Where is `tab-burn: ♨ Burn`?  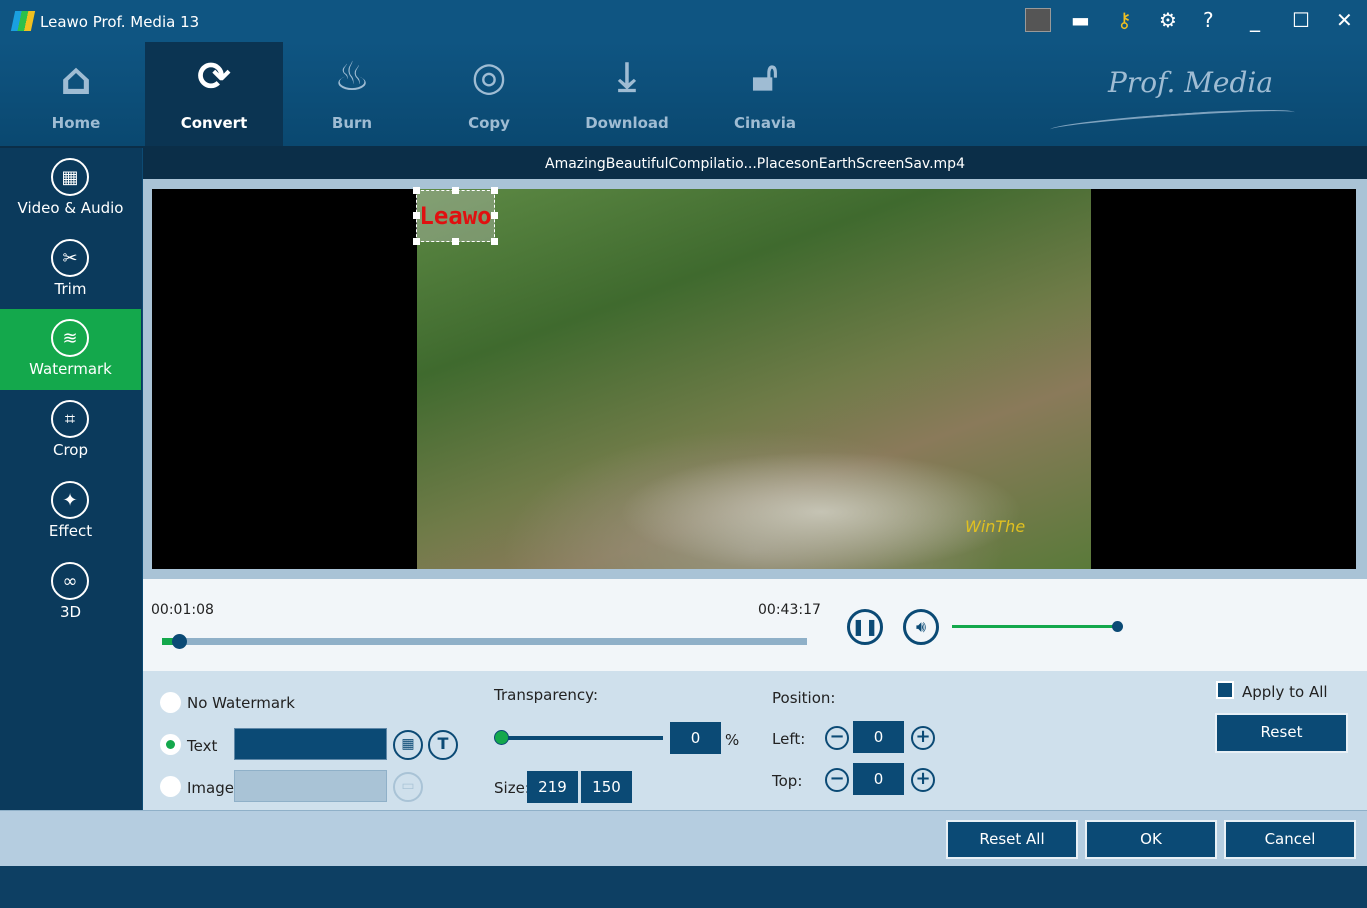
tab-burn: ♨ Burn is located at coordinates (352, 94).